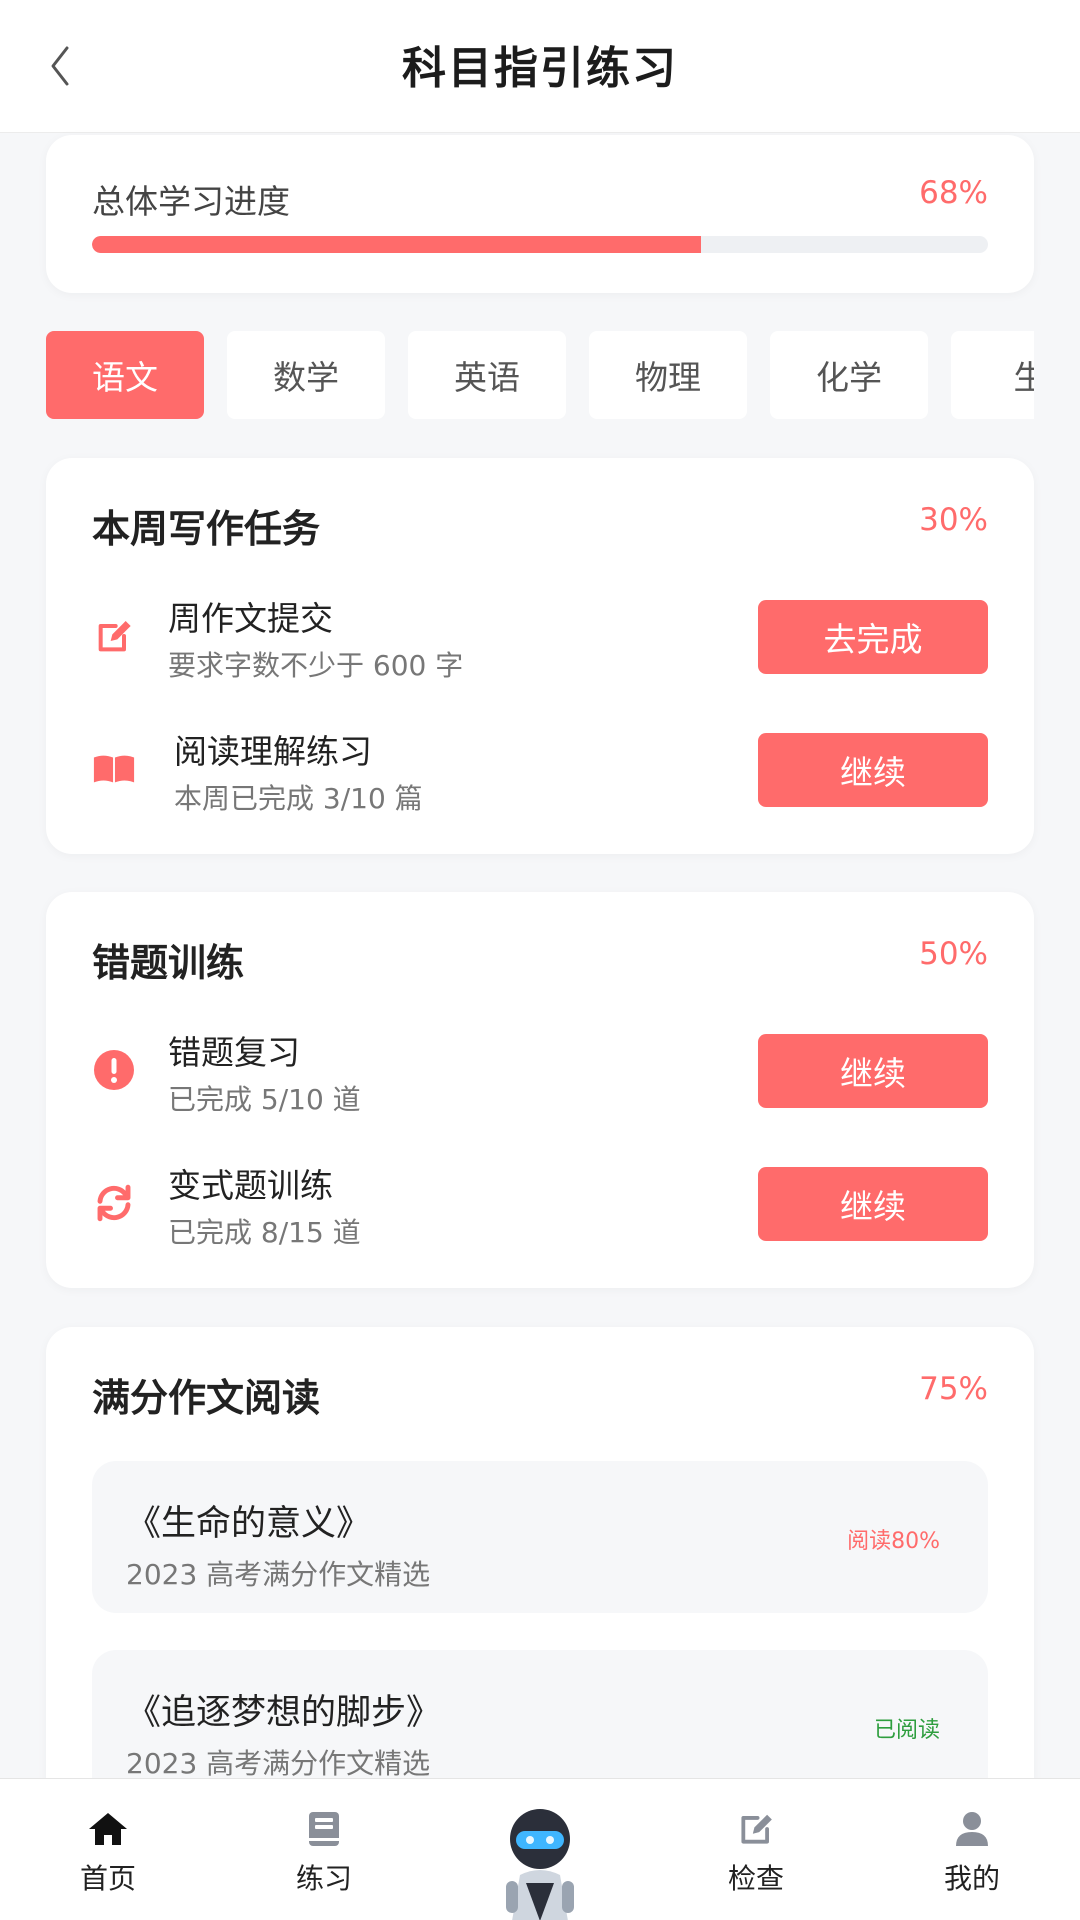  Describe the element at coordinates (849, 375) in the screenshot. I see `tab-chemistry: 化学` at that location.